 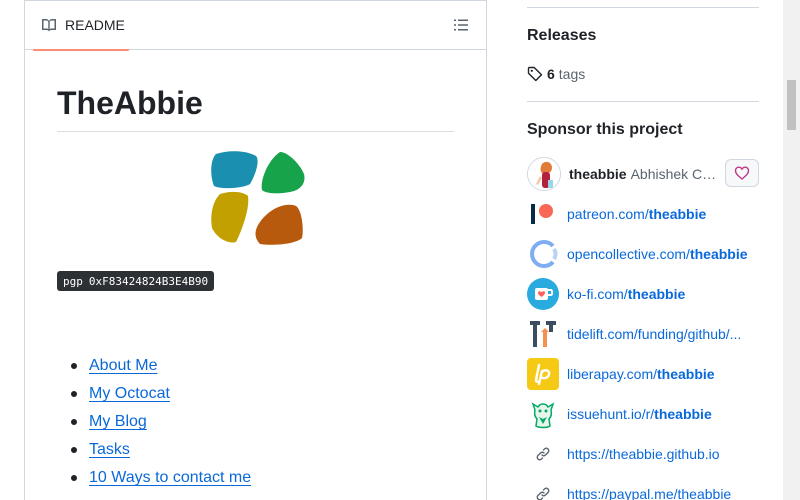 I want to click on sponsor-link-issuehunt: issuehunt.io/r/theabbie, so click(x=643, y=414).